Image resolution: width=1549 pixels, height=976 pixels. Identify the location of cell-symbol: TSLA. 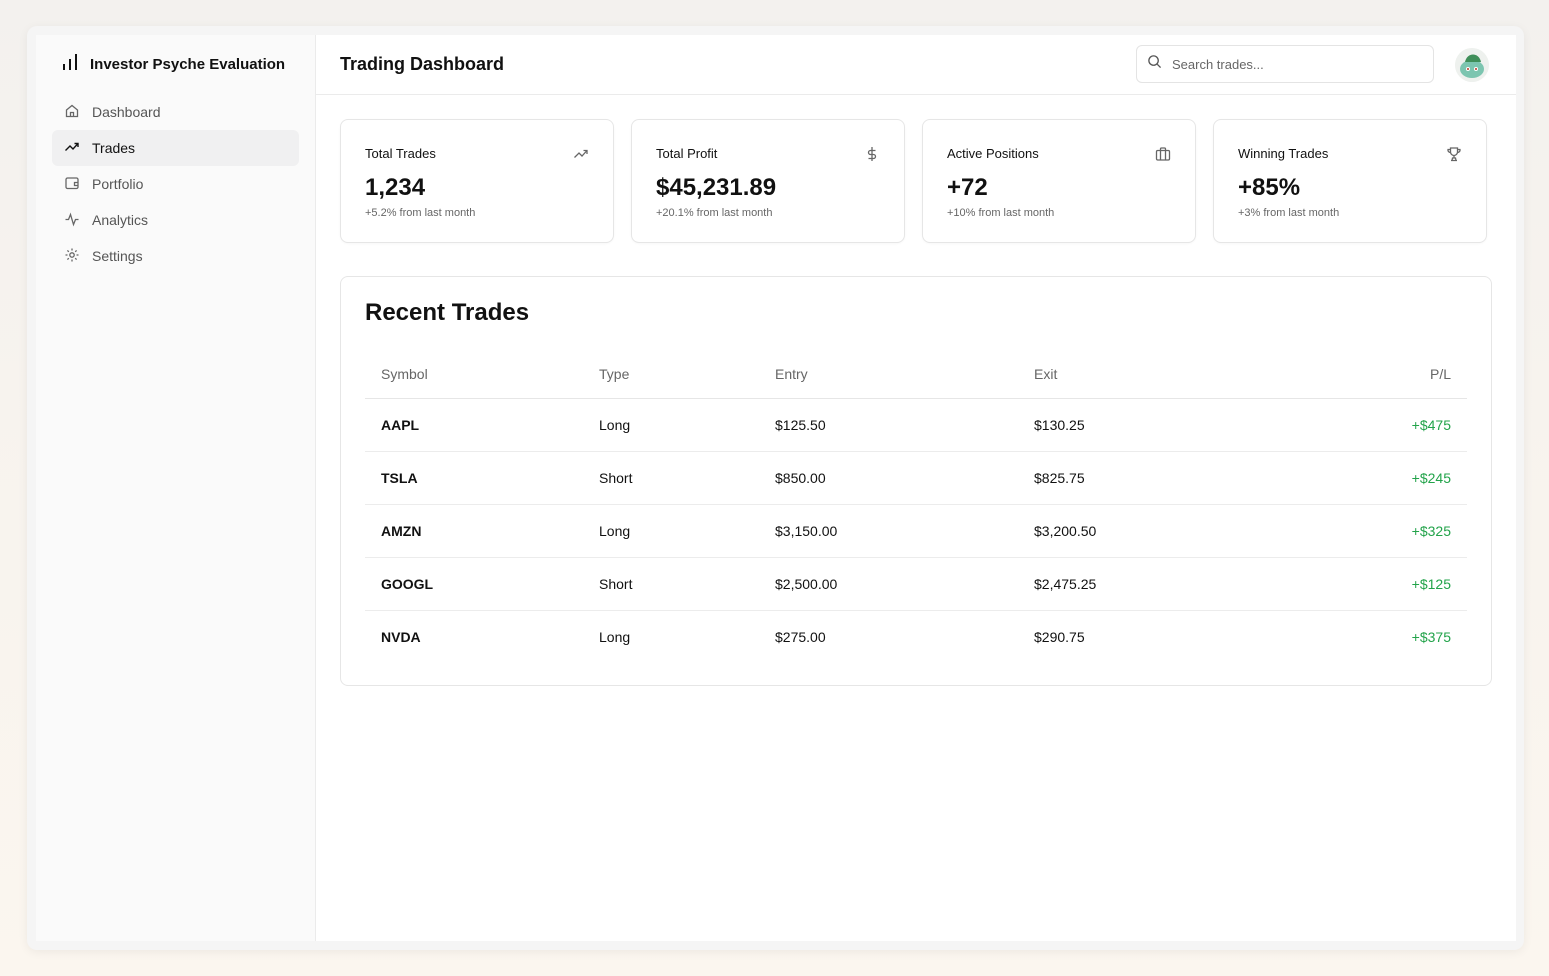
(474, 478).